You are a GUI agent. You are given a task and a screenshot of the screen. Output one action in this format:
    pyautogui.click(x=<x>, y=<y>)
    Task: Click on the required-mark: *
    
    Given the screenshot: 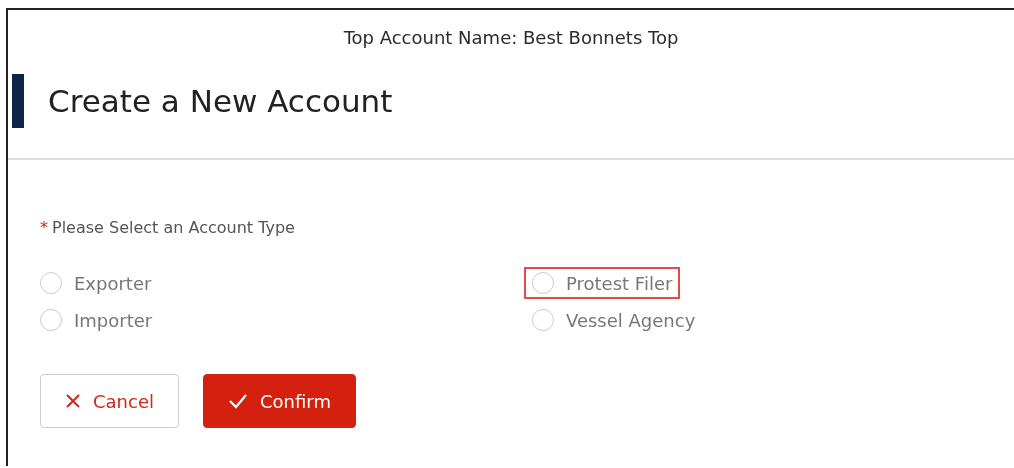 What is the action you would take?
    pyautogui.click(x=44, y=227)
    